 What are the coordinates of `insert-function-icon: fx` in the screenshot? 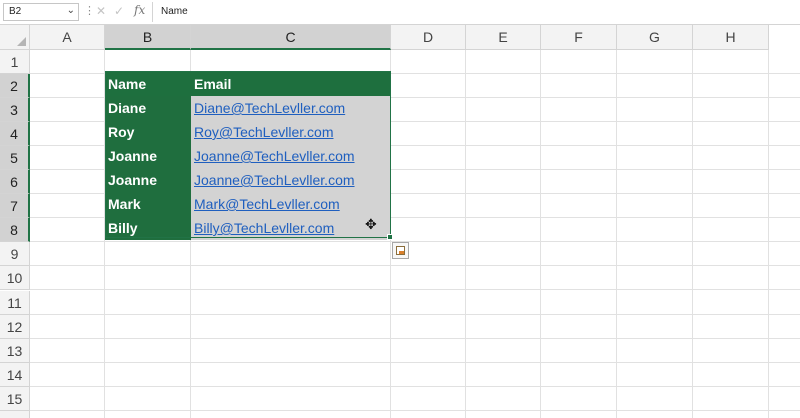 It's located at (139, 10).